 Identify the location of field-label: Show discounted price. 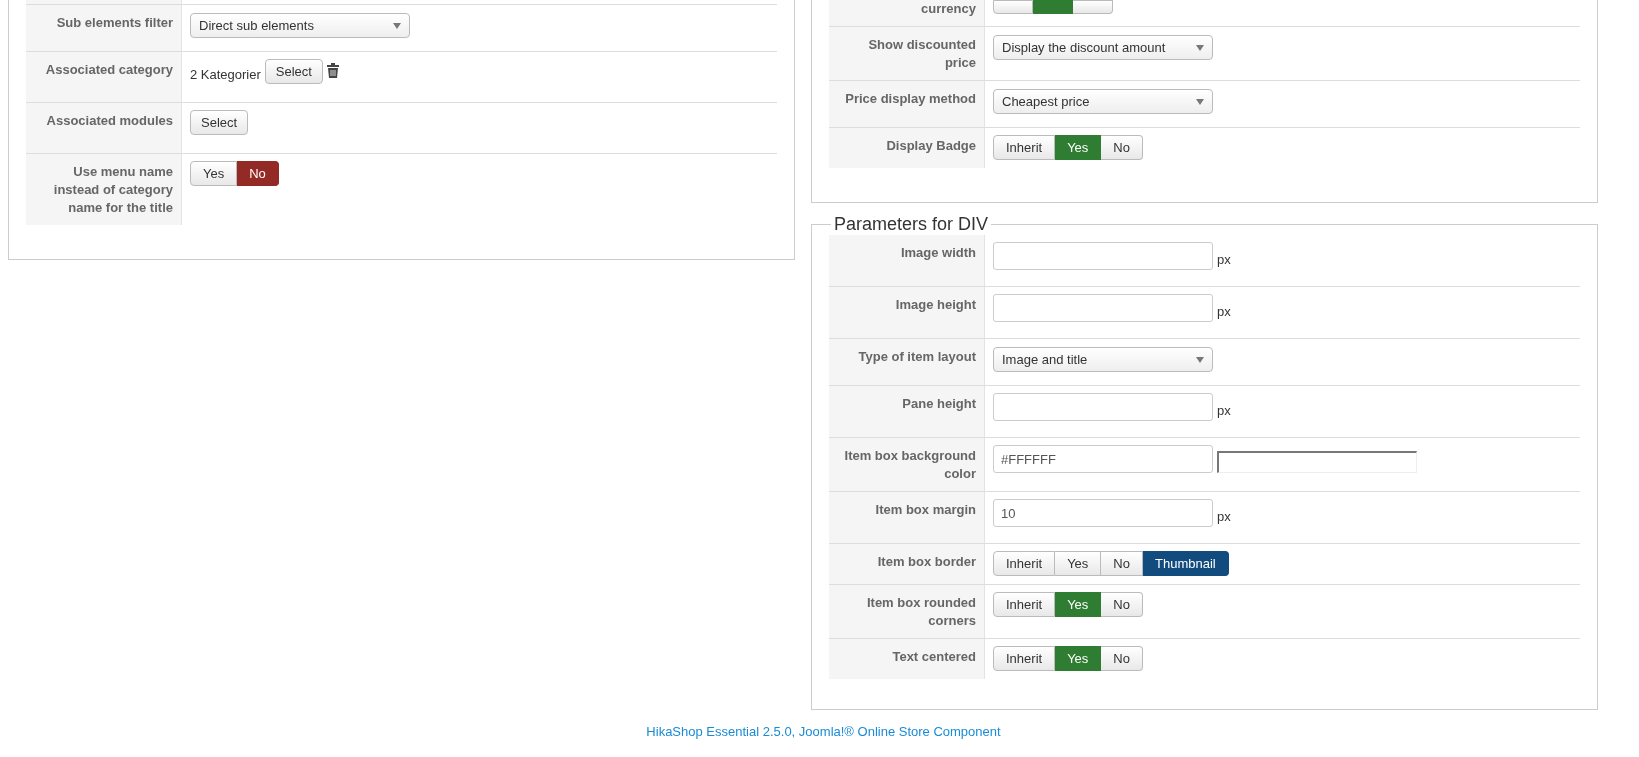
(922, 53).